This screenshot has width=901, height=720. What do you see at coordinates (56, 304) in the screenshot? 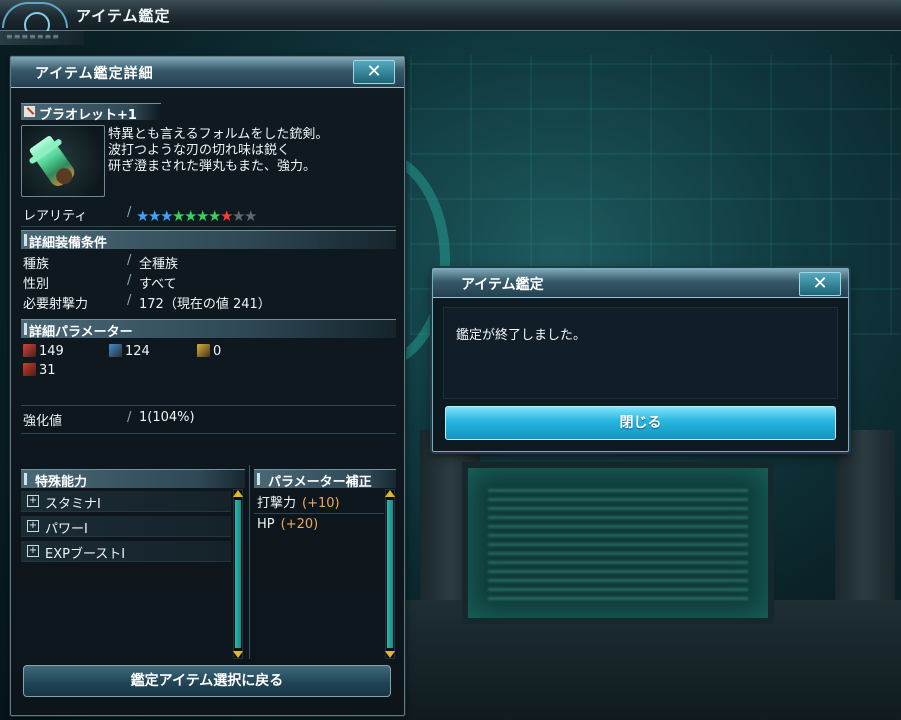
I see `req-key: 必要射撃力` at bounding box center [56, 304].